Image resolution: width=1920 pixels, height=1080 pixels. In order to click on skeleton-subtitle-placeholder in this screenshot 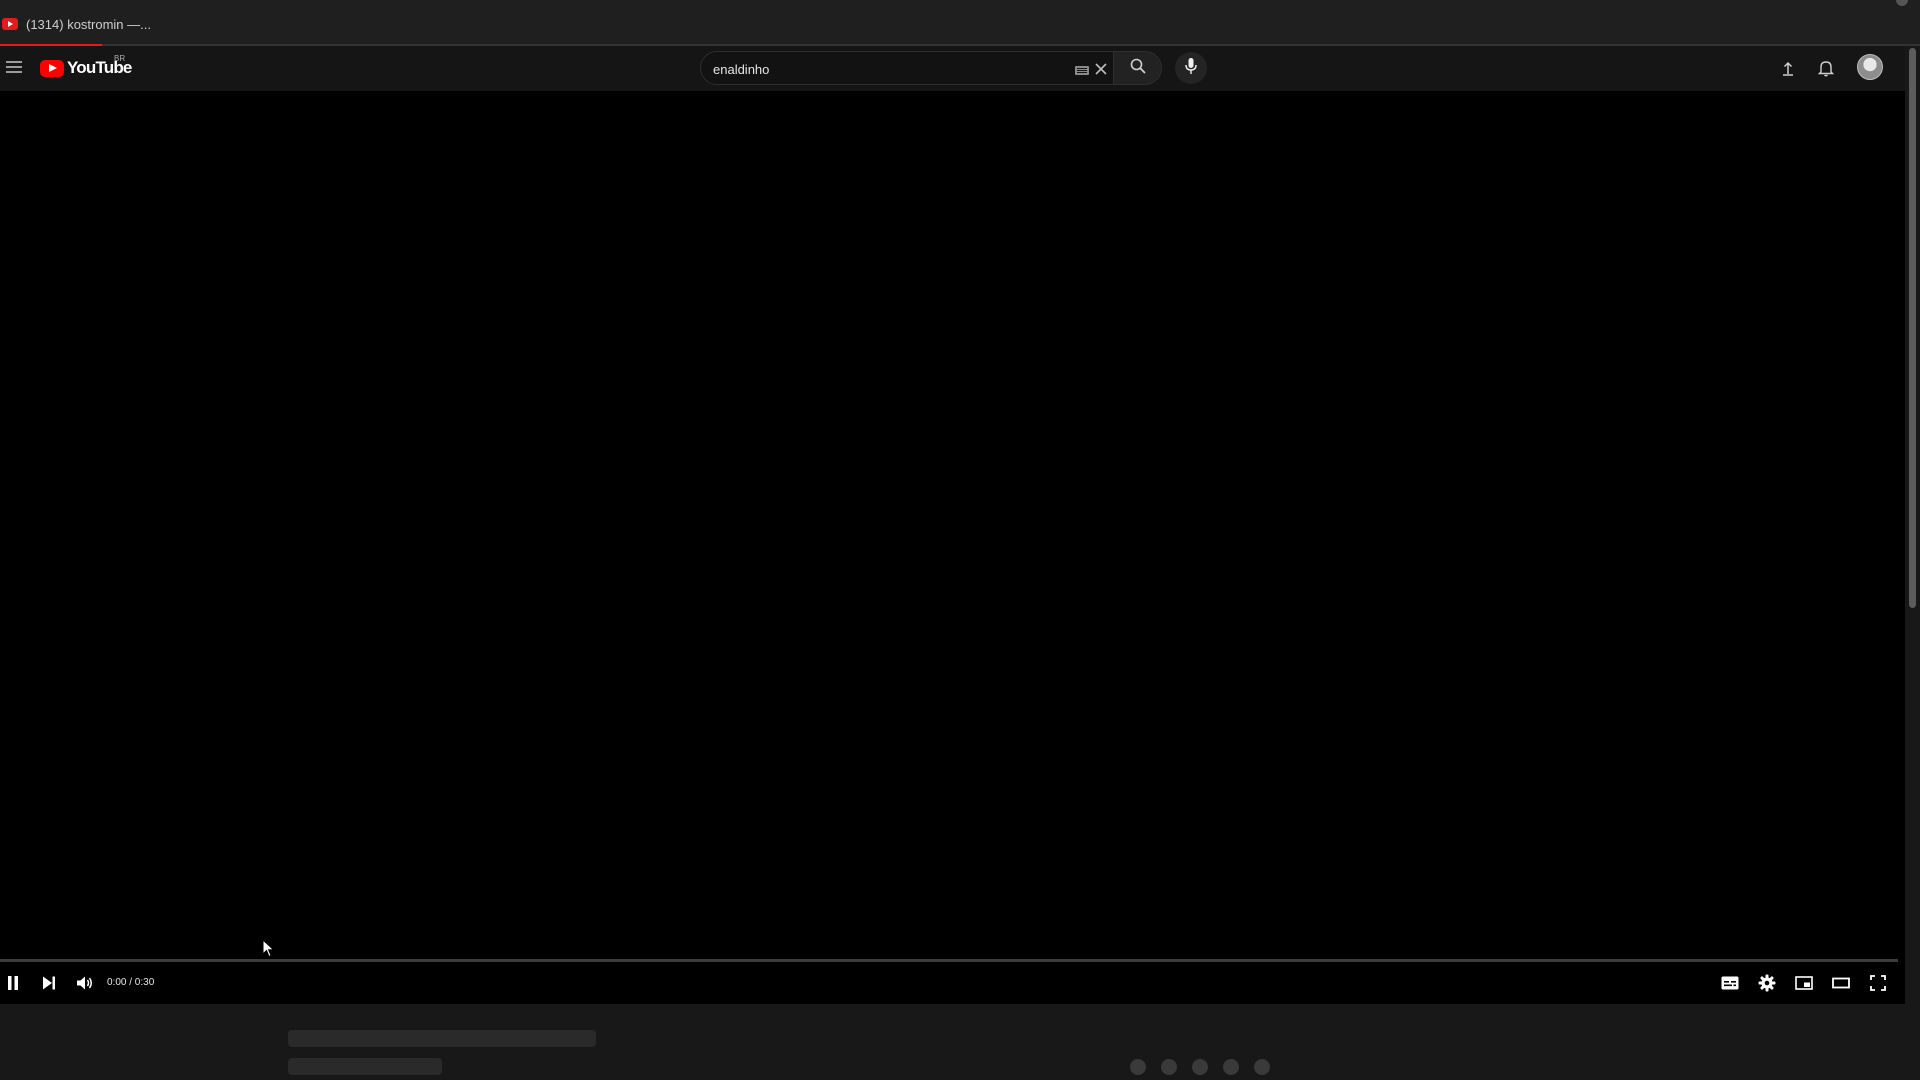, I will do `click(365, 1066)`.